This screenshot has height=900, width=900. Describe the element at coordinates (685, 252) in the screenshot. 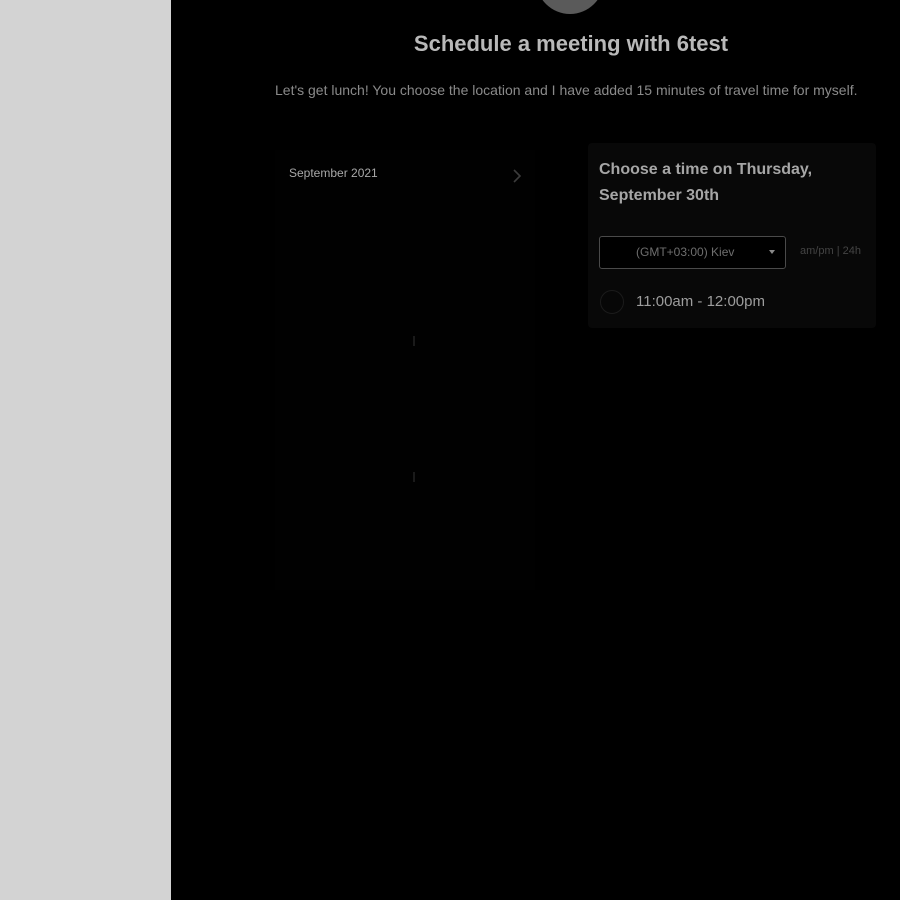

I see `timezone-value: (GMT+03:00) Kiev` at that location.